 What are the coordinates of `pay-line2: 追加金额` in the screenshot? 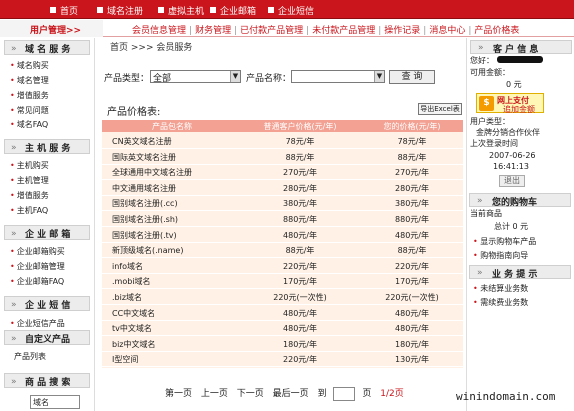 It's located at (519, 109).